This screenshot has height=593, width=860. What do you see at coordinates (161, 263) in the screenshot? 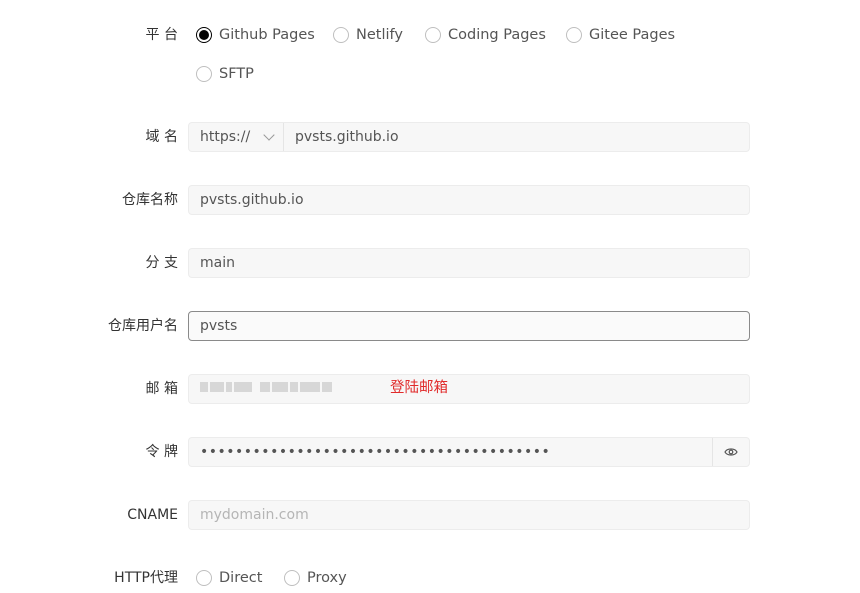
I see `branch-label: 分 支` at bounding box center [161, 263].